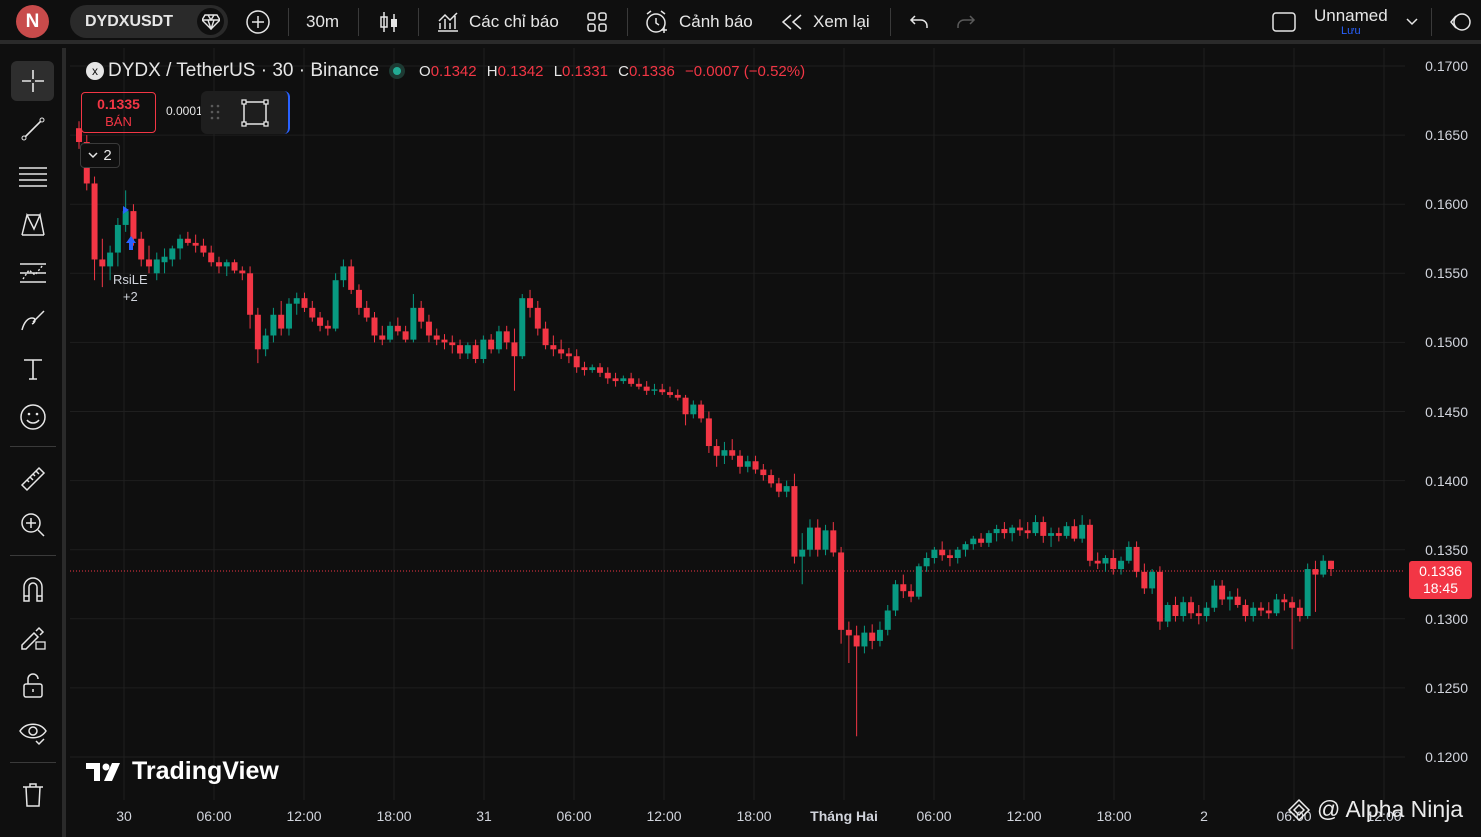  Describe the element at coordinates (966, 22) in the screenshot. I see `redo-icon` at that location.